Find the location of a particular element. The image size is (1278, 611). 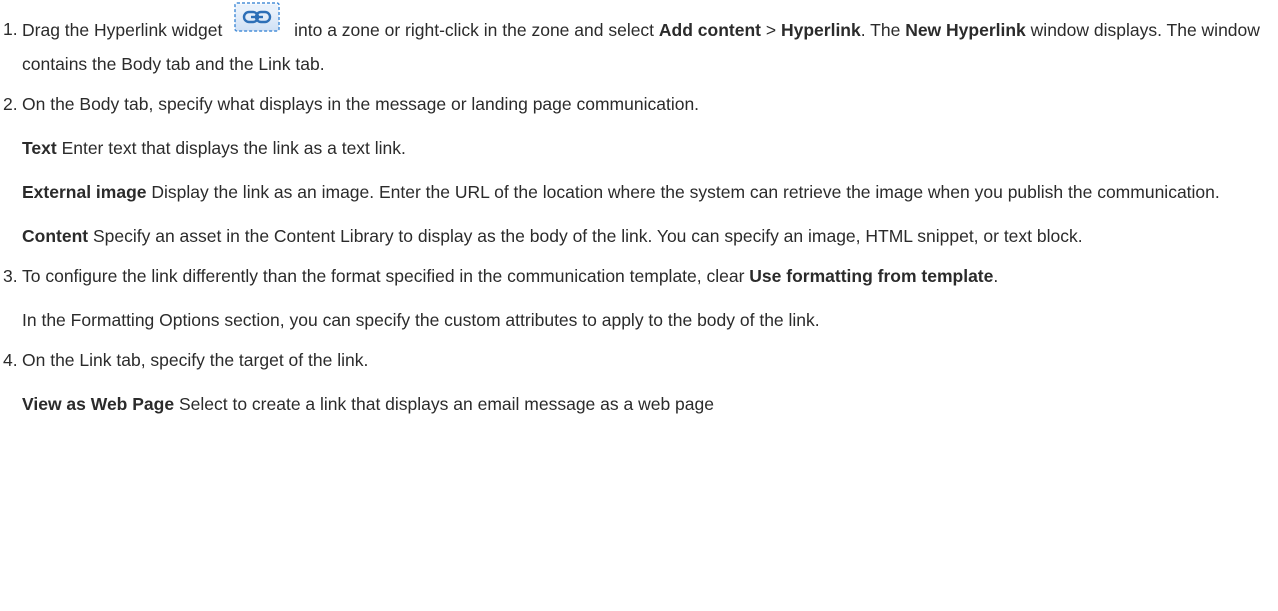

step-number: 1. is located at coordinates (10, 29).